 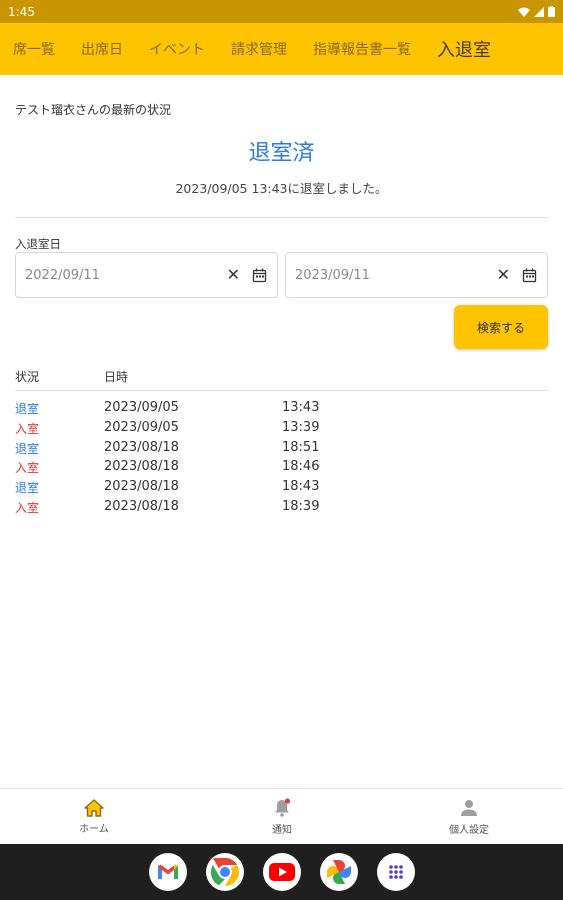 What do you see at coordinates (167, 872) in the screenshot?
I see `gmail-icon` at bounding box center [167, 872].